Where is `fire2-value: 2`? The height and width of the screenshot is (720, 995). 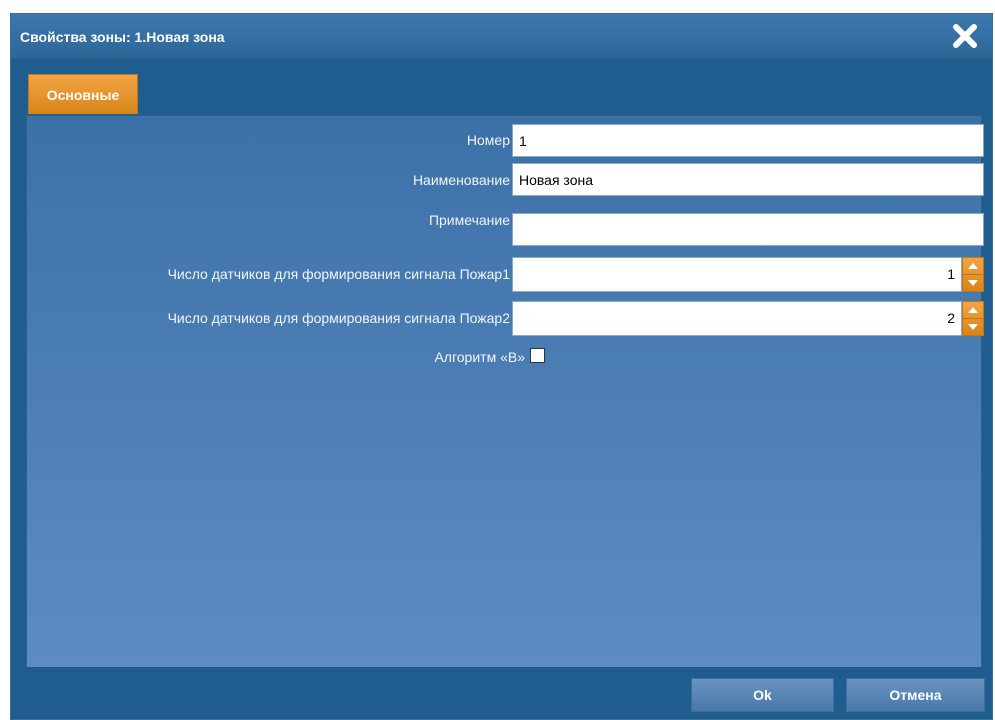
fire2-value: 2 is located at coordinates (737, 318).